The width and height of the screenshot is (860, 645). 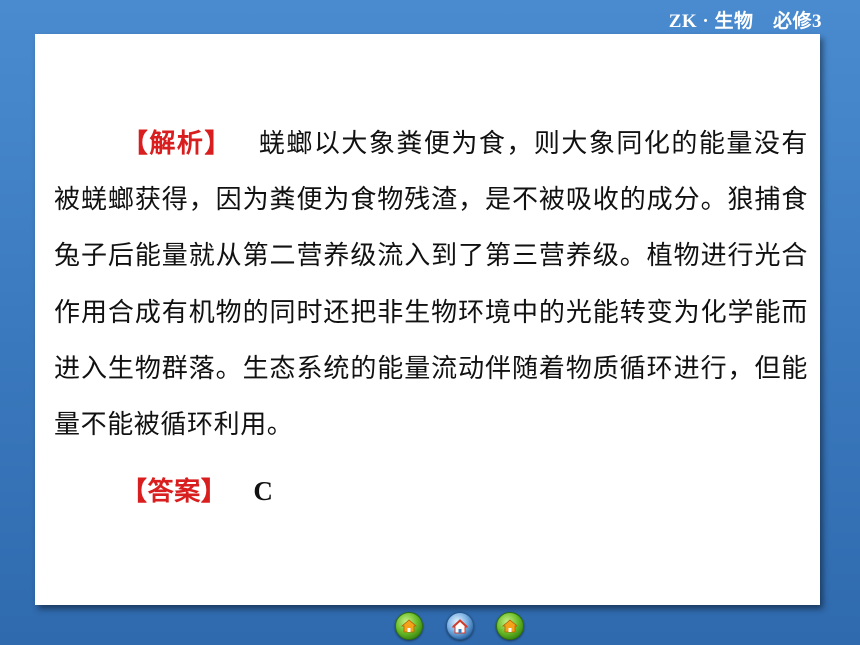 I want to click on house-forward-icon, so click(x=510, y=626).